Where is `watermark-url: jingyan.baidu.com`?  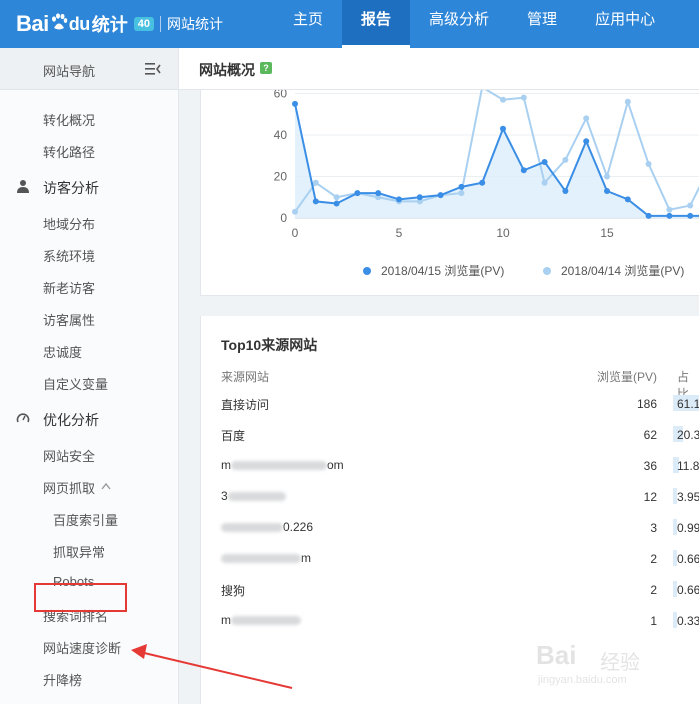
watermark-url: jingyan.baidu.com is located at coordinates (582, 680).